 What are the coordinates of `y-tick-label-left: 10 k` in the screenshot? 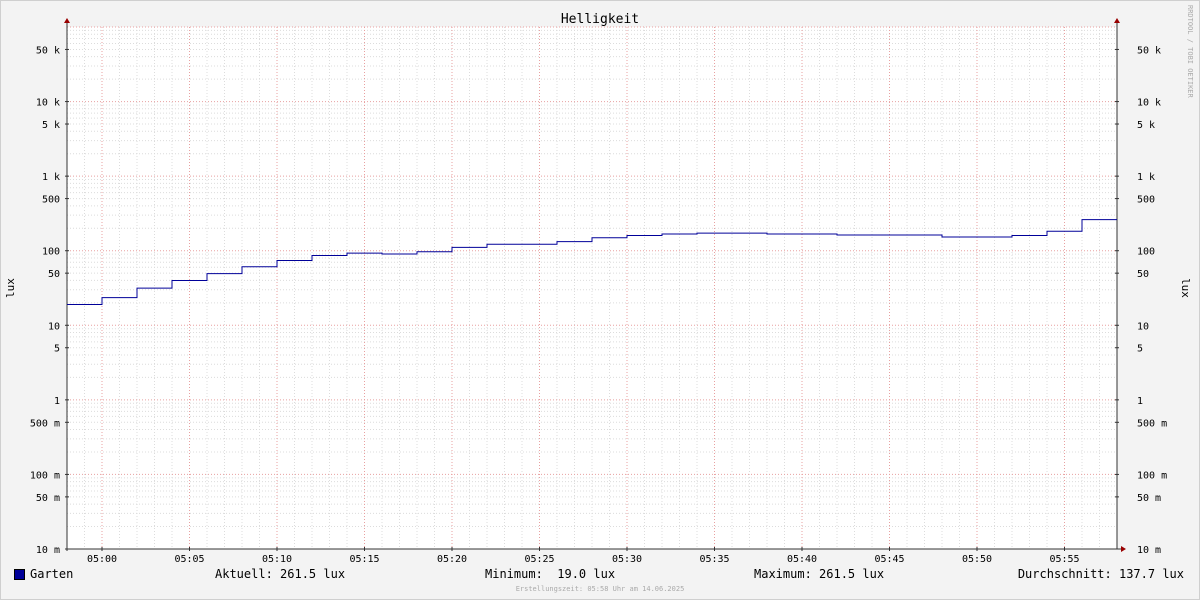 It's located at (48, 103).